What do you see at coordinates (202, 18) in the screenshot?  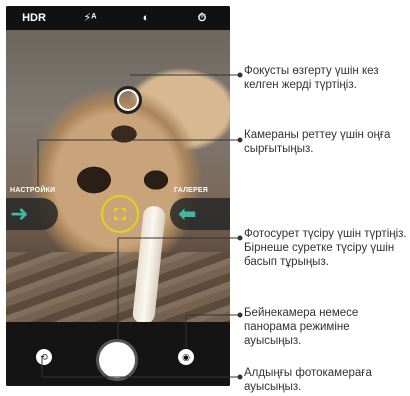 I see `timer-icon: ⏱` at bounding box center [202, 18].